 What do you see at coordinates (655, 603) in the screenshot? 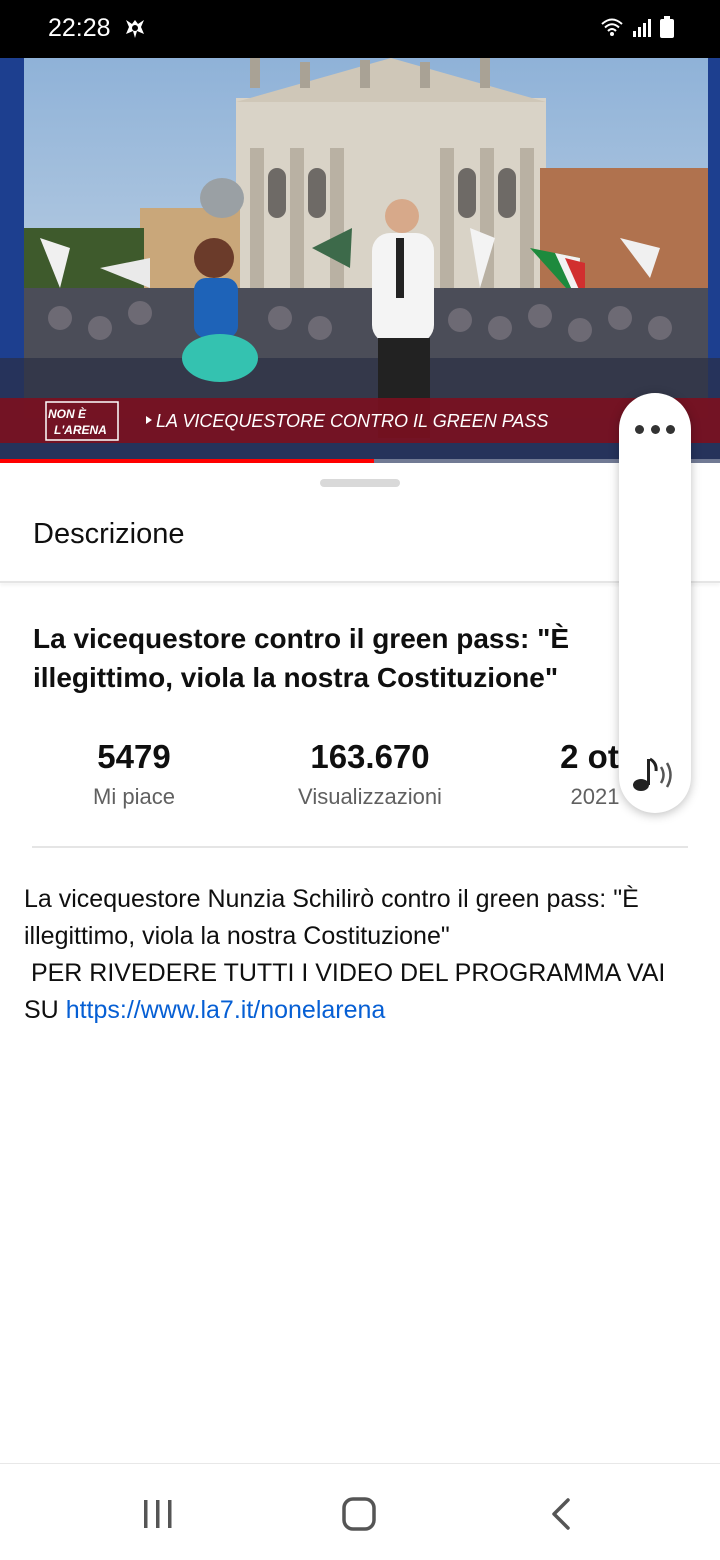
I see `floating-side-panel` at bounding box center [655, 603].